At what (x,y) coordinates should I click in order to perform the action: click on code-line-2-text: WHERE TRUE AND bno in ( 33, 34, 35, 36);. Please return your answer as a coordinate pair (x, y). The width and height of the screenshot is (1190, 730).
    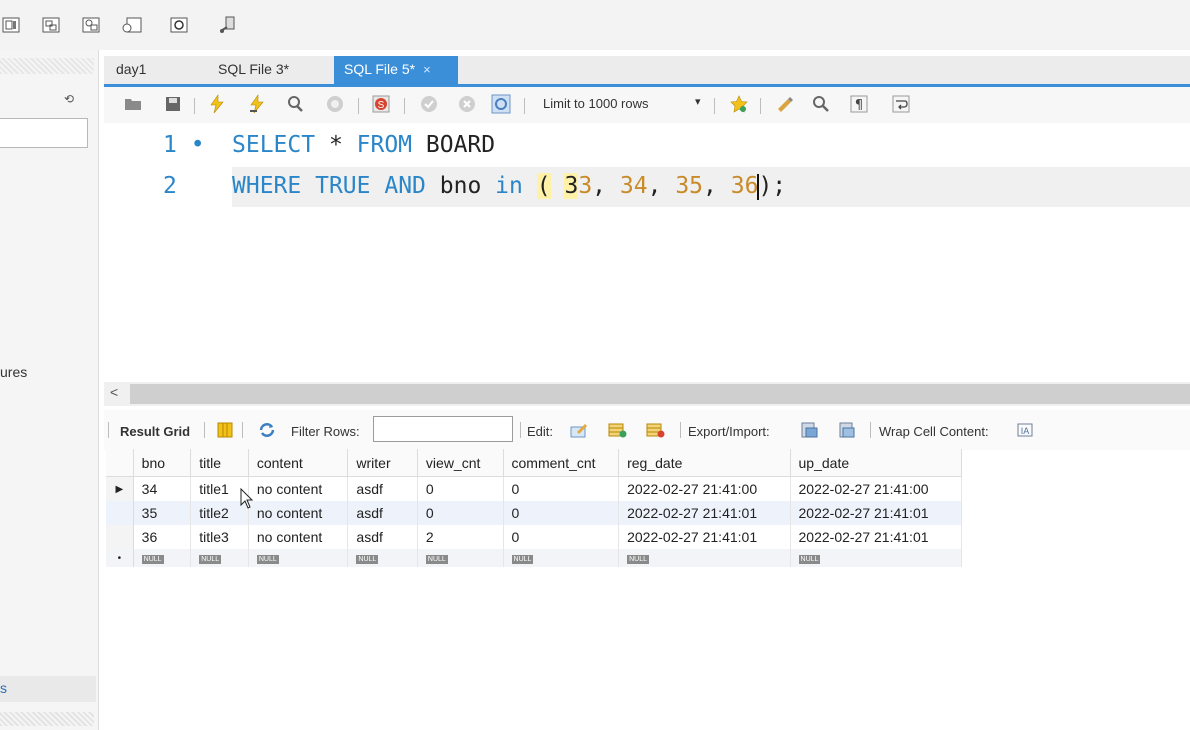
    Looking at the image, I should click on (509, 186).